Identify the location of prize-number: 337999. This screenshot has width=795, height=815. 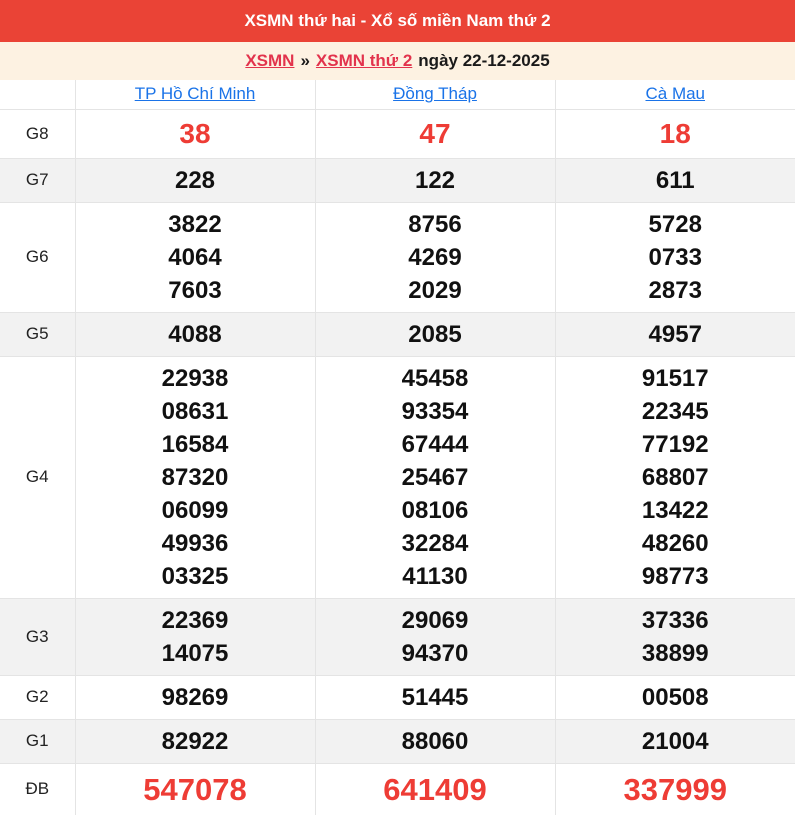
(675, 789).